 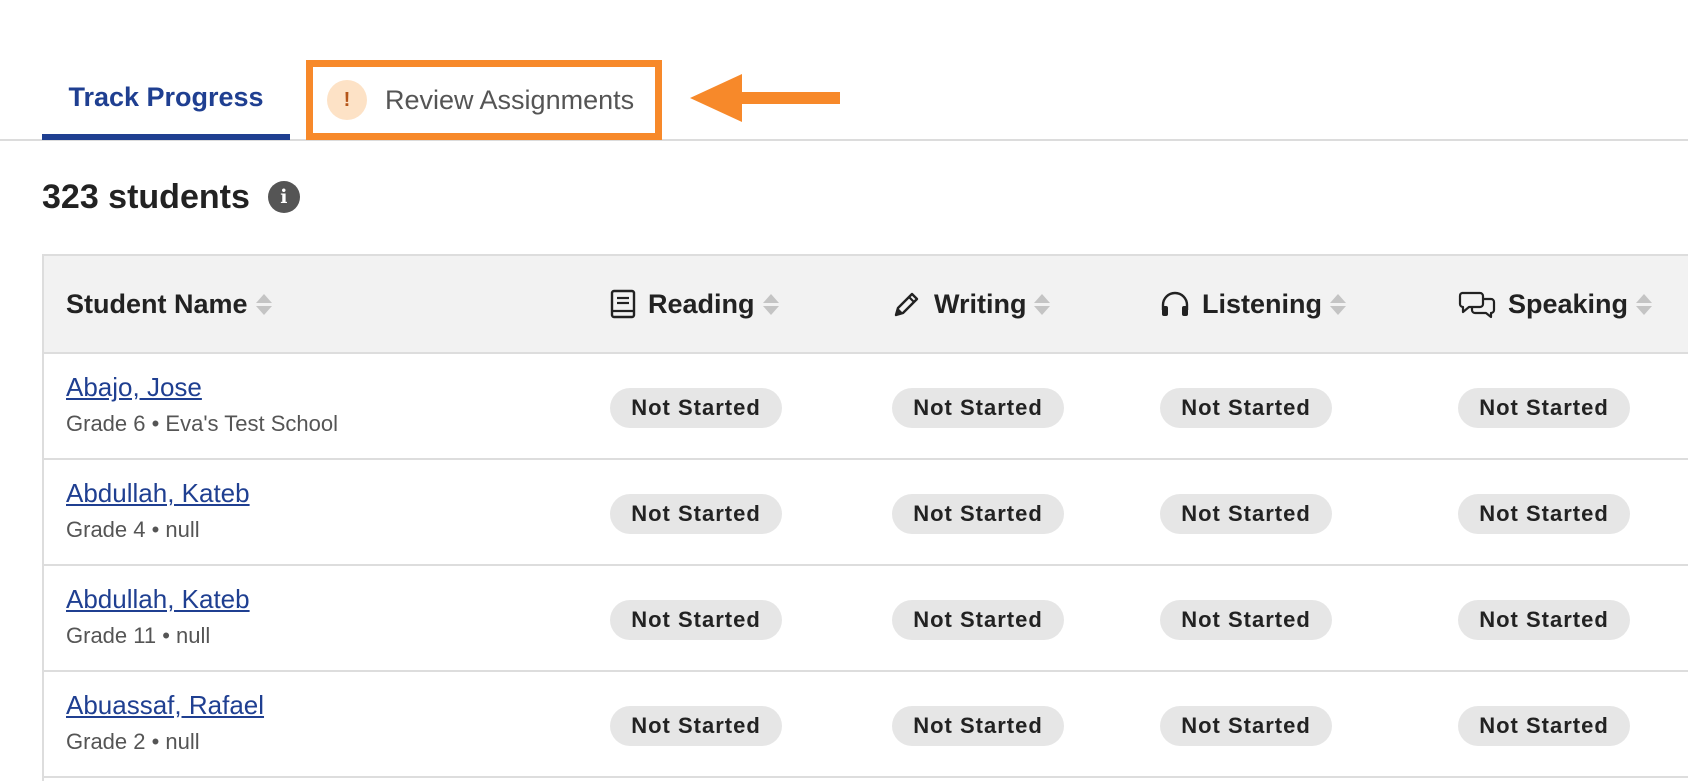 I want to click on student-details: Grade 4 • null, so click(x=133, y=529).